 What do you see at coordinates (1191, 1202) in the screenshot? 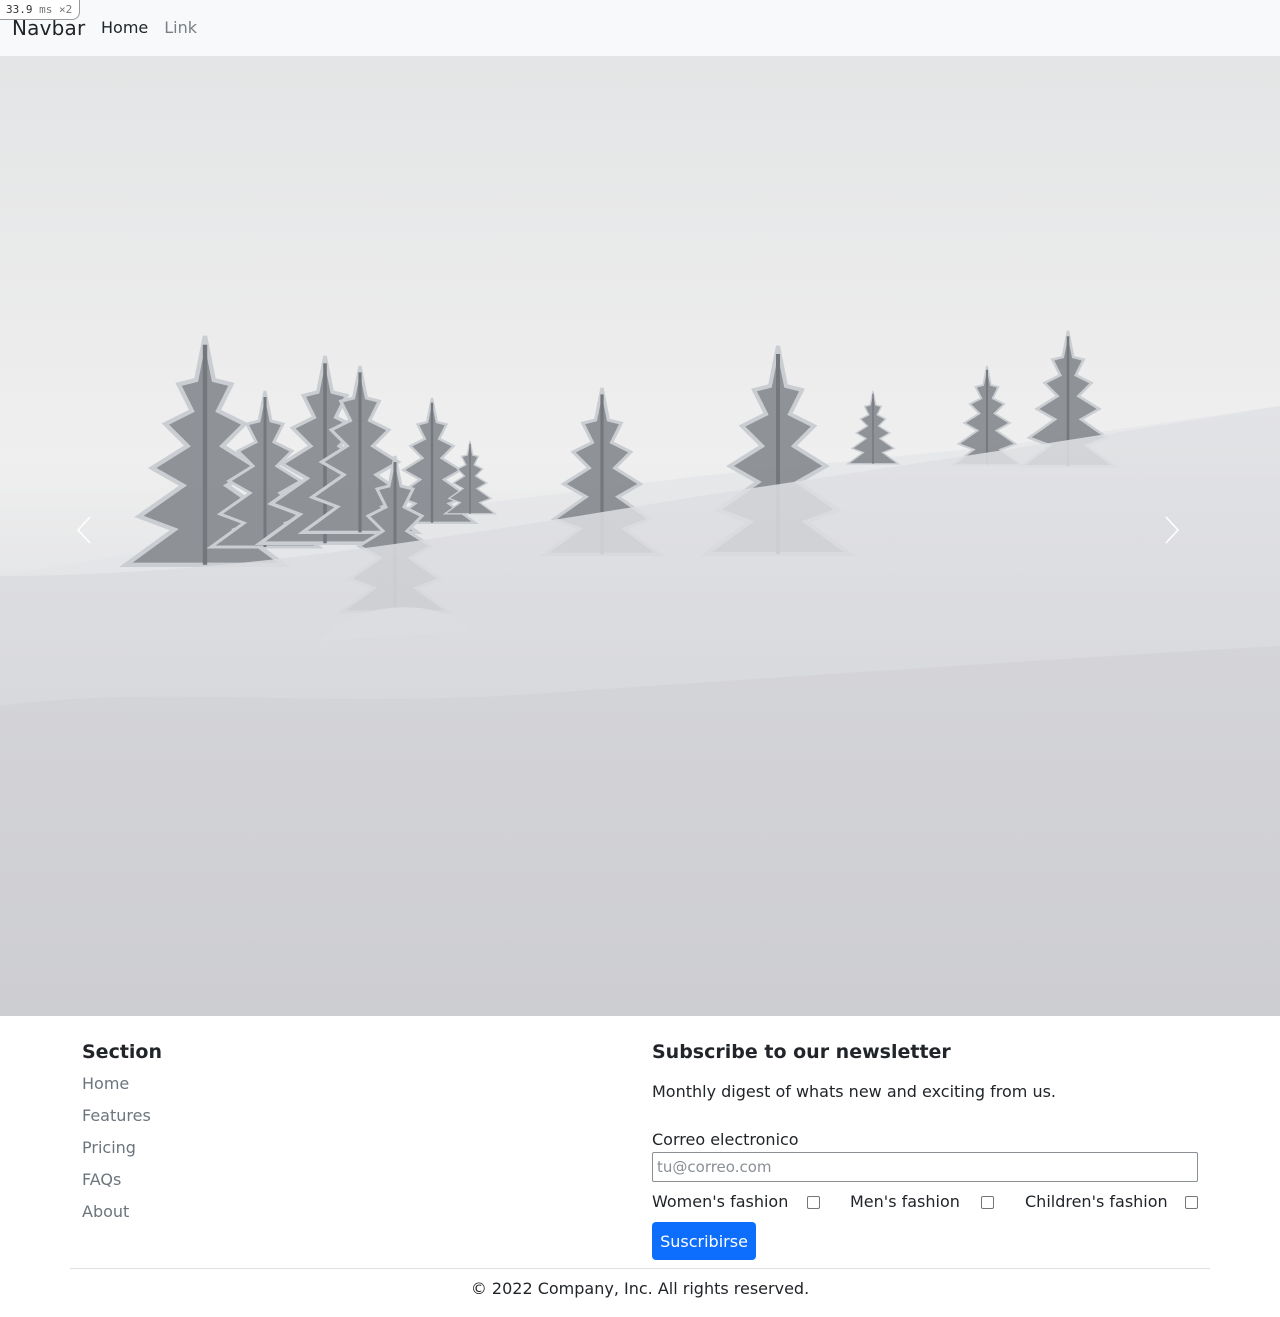
I see `childrens-fashion-checkbox` at bounding box center [1191, 1202].